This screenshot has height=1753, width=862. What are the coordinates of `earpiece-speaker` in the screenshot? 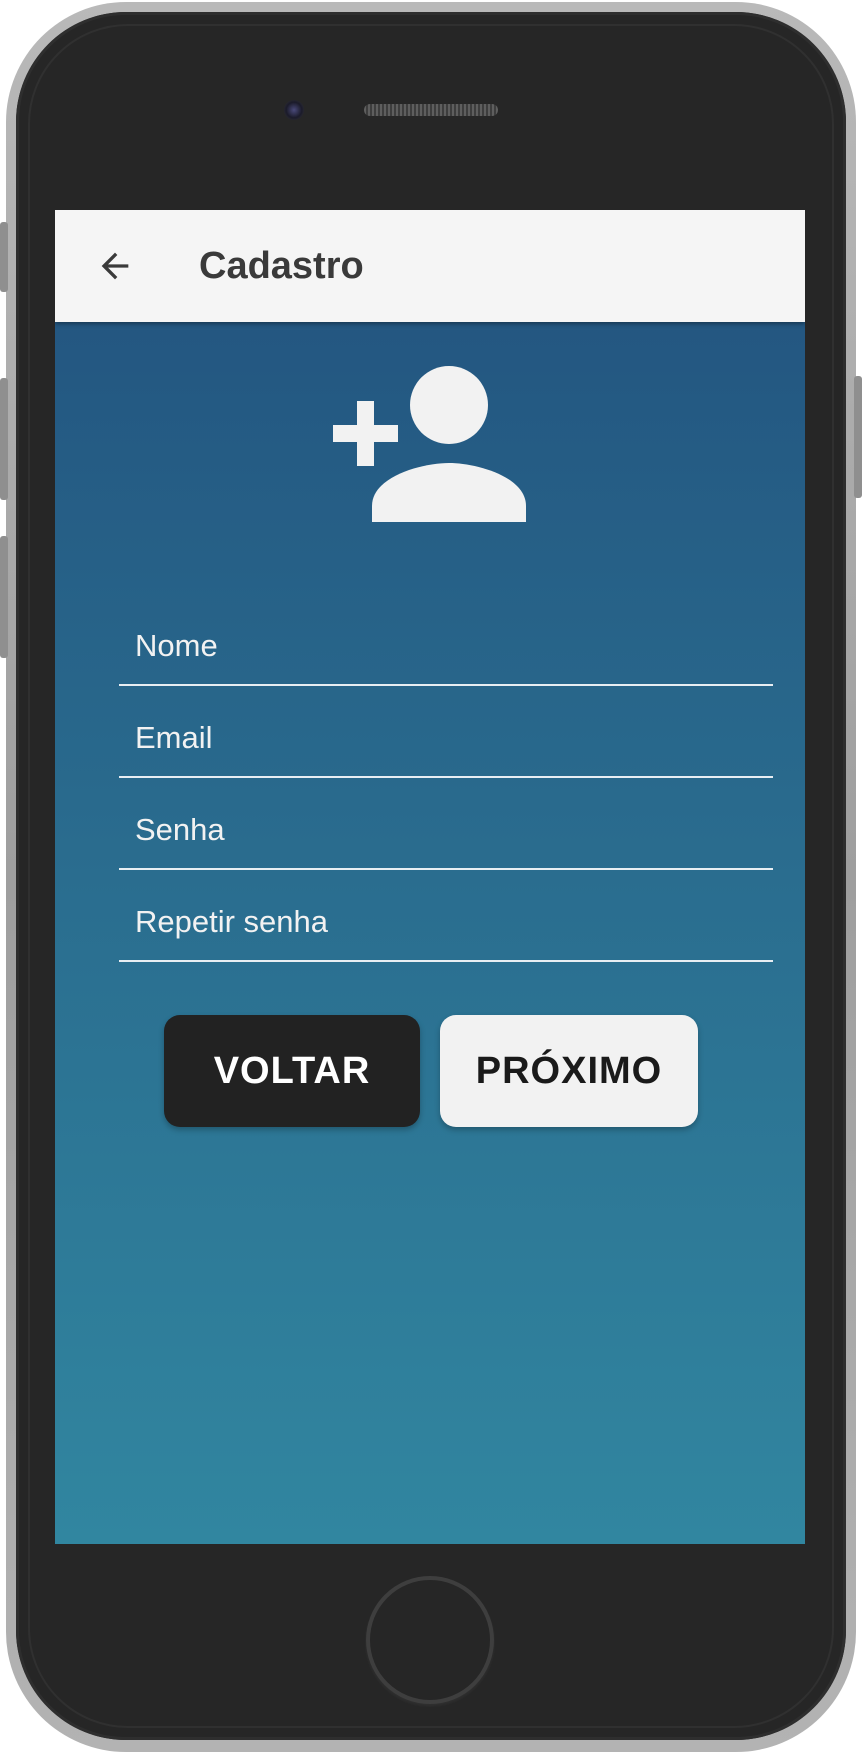 It's located at (431, 110).